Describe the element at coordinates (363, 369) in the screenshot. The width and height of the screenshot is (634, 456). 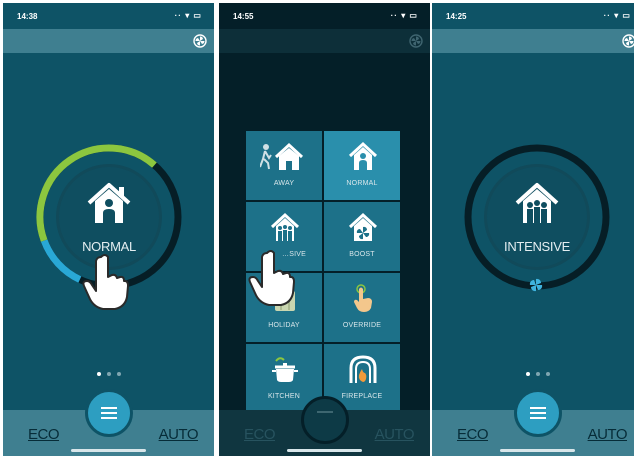
I see `fireplace-icon` at that location.